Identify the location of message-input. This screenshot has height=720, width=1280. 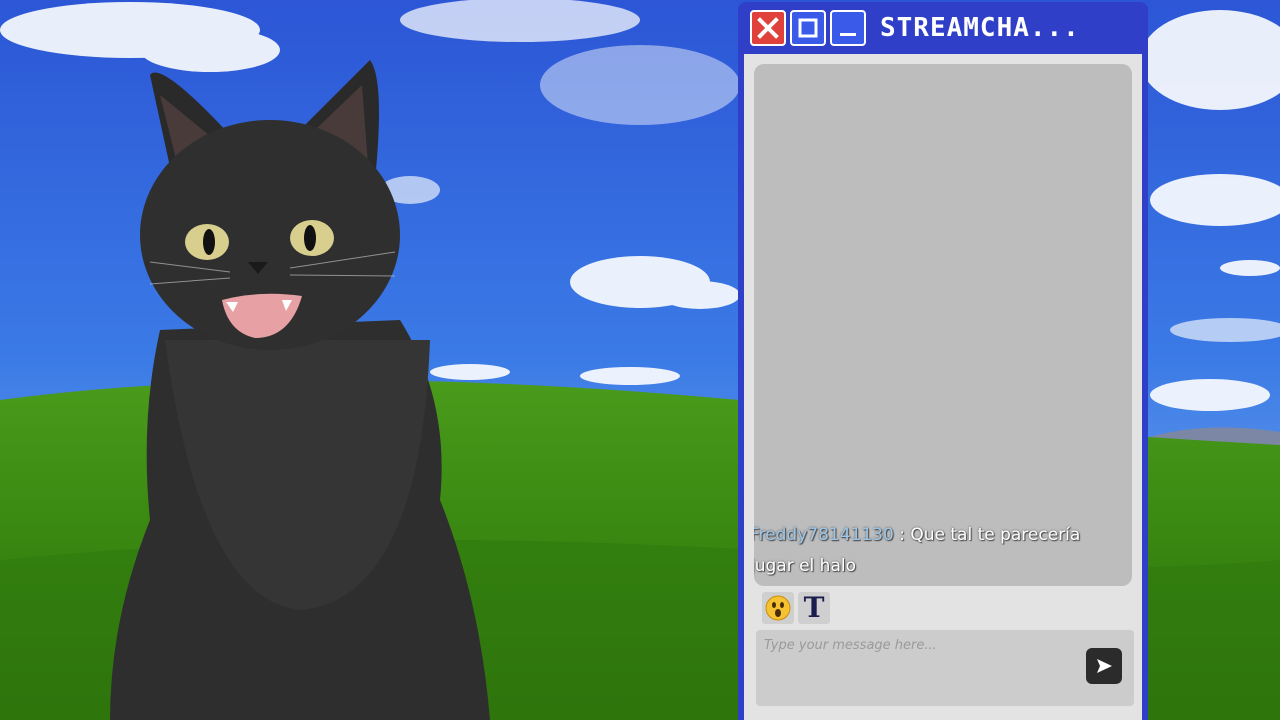
(924, 645).